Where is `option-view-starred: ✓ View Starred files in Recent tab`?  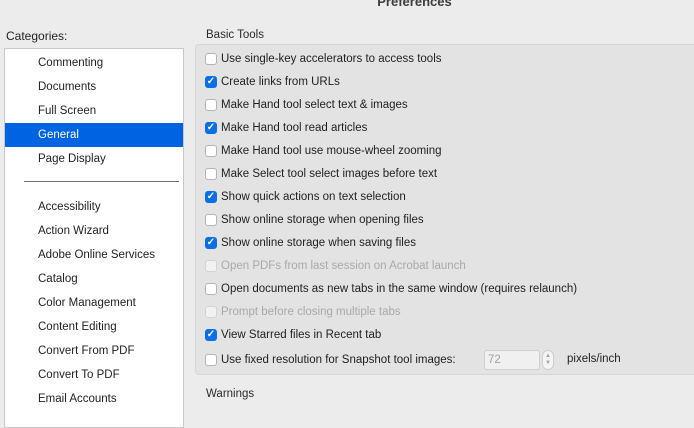 option-view-starred: ✓ View Starred files in Recent tab is located at coordinates (293, 335).